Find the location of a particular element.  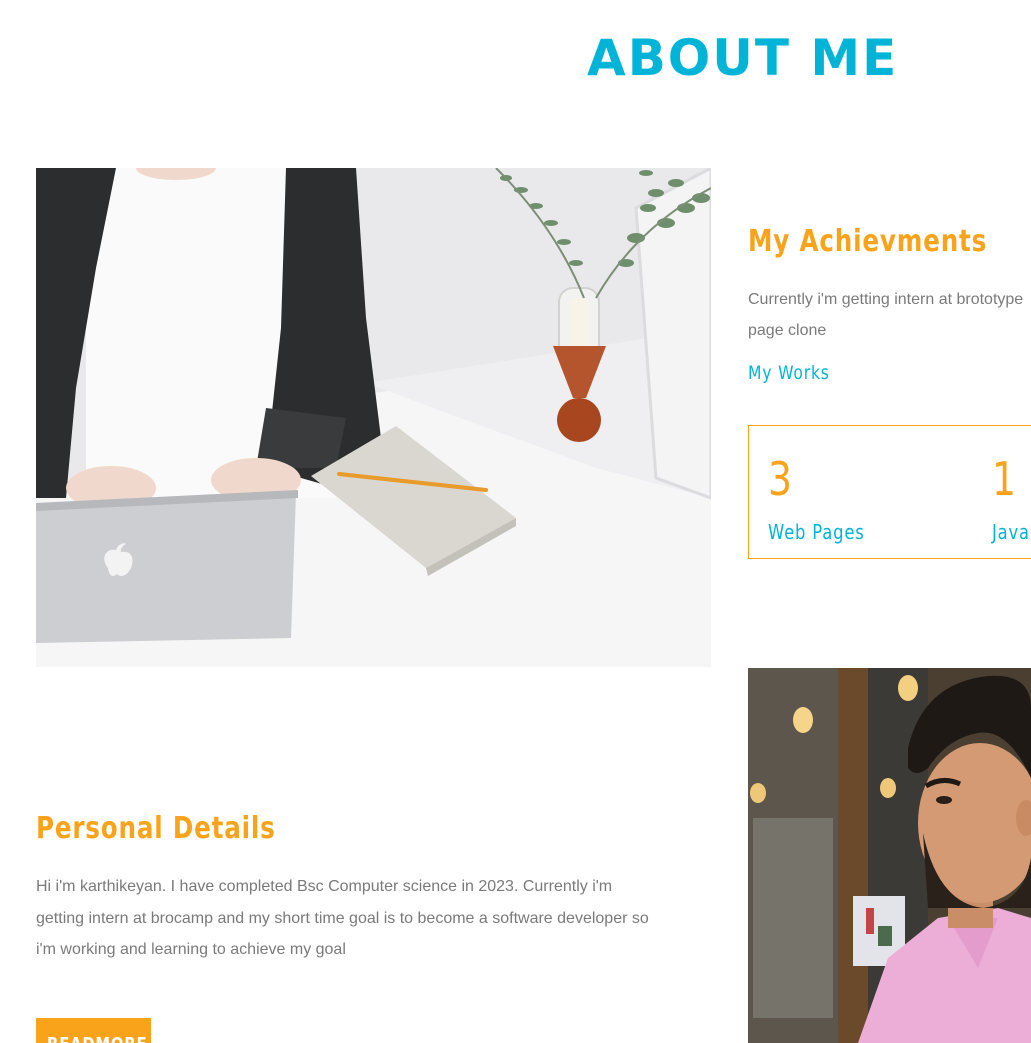

page-title: ABOUT ME is located at coordinates (743, 58).